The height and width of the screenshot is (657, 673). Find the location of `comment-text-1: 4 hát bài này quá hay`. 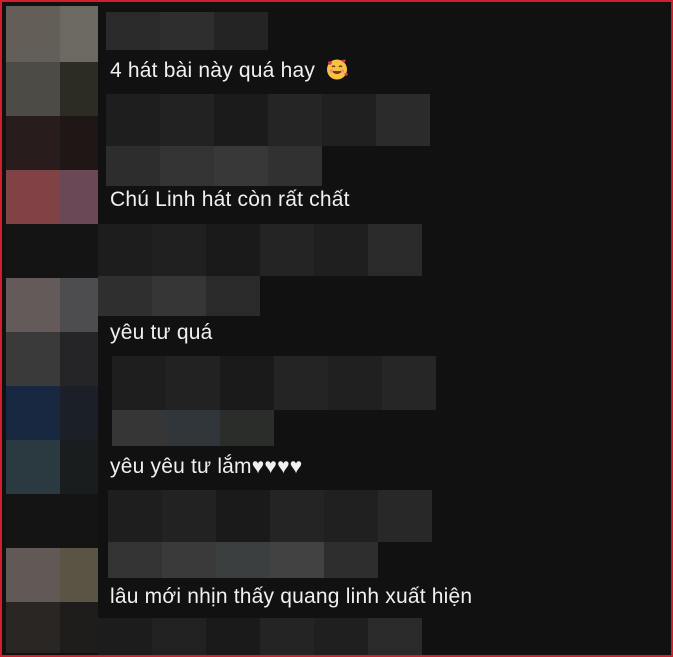

comment-text-1: 4 hát bài này quá hay is located at coordinates (229, 70).